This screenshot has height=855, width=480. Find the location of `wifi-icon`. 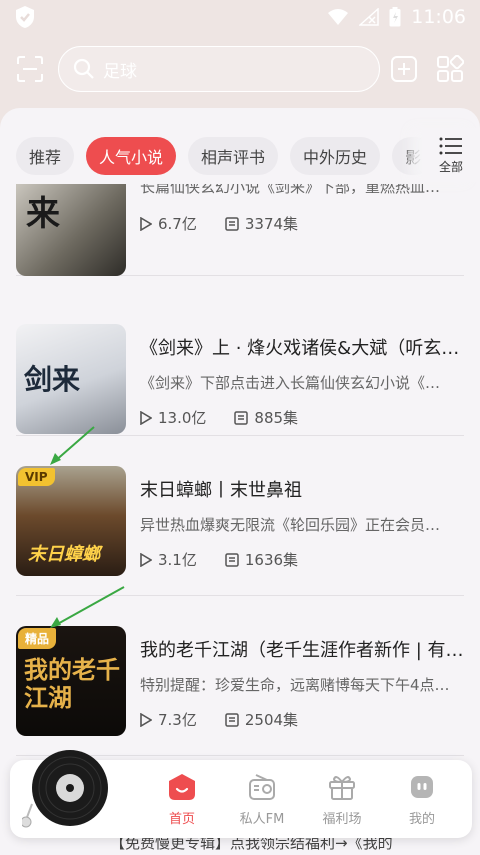

wifi-icon is located at coordinates (338, 17).